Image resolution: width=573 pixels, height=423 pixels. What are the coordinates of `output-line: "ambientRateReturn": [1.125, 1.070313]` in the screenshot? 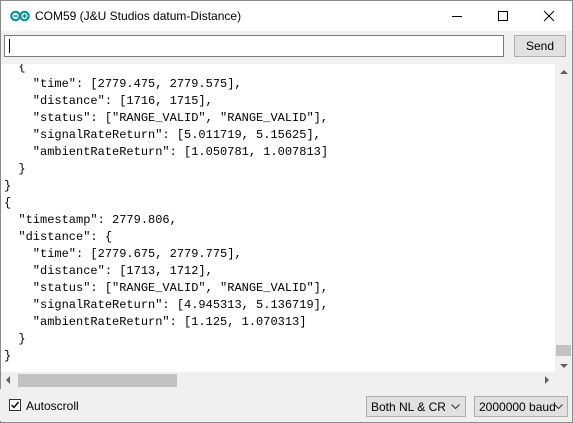 It's located at (155, 322).